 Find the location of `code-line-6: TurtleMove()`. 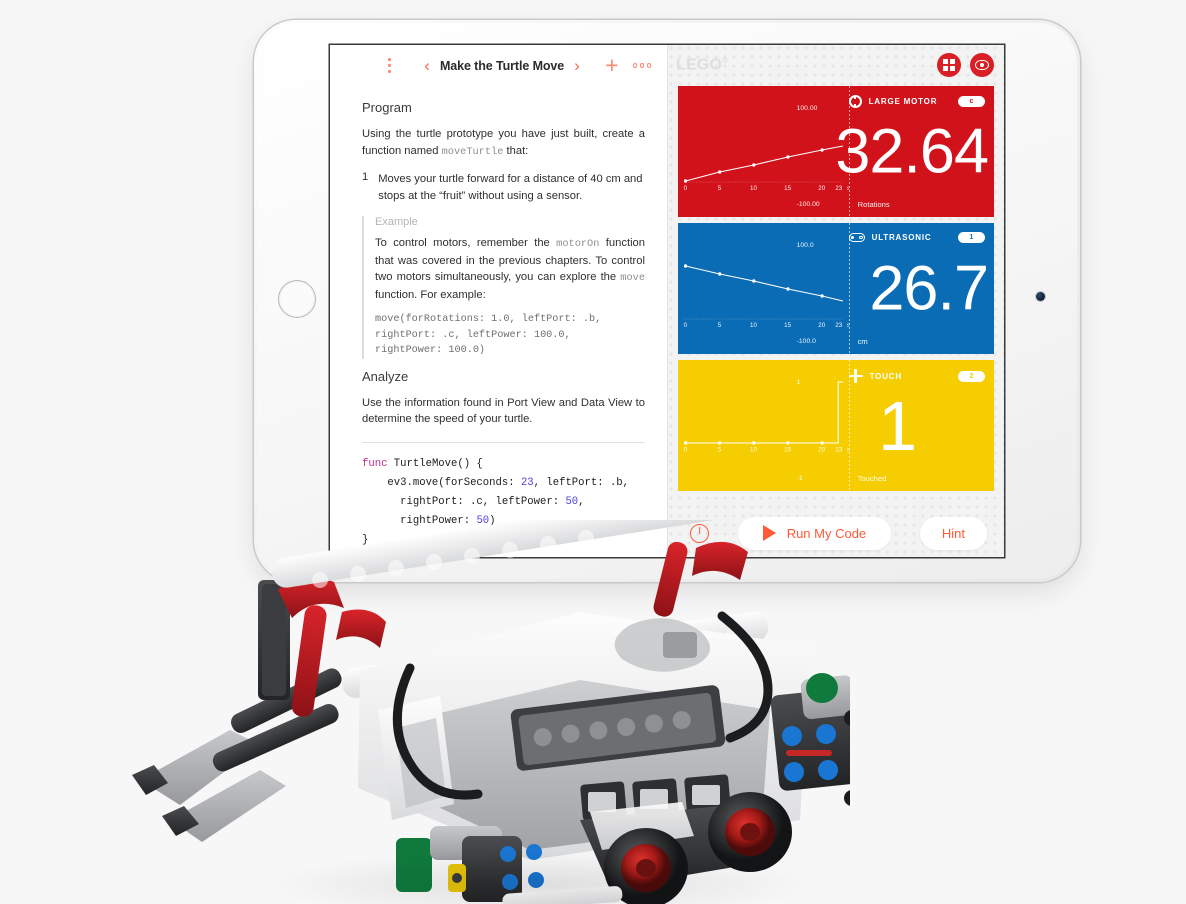

code-line-6: TurtleMove() is located at coordinates (400, 555).